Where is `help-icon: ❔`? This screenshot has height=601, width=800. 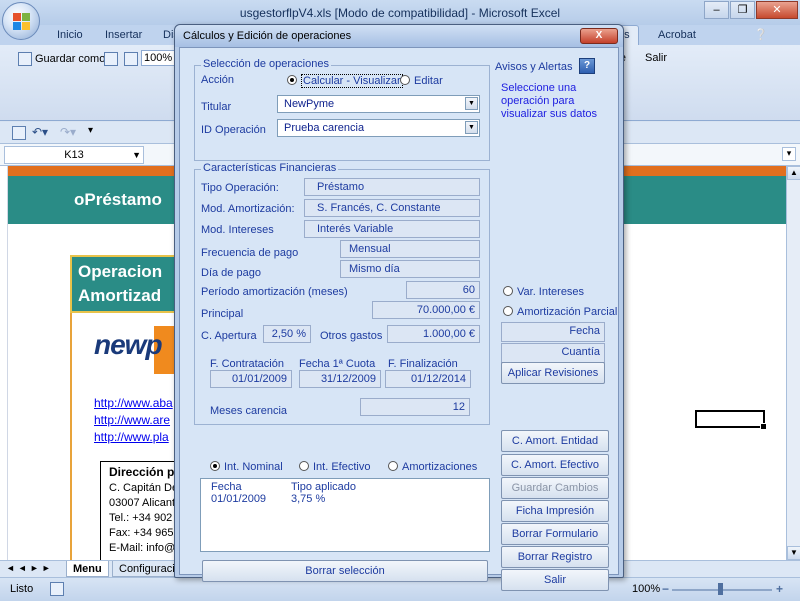 help-icon: ❔ is located at coordinates (761, 34).